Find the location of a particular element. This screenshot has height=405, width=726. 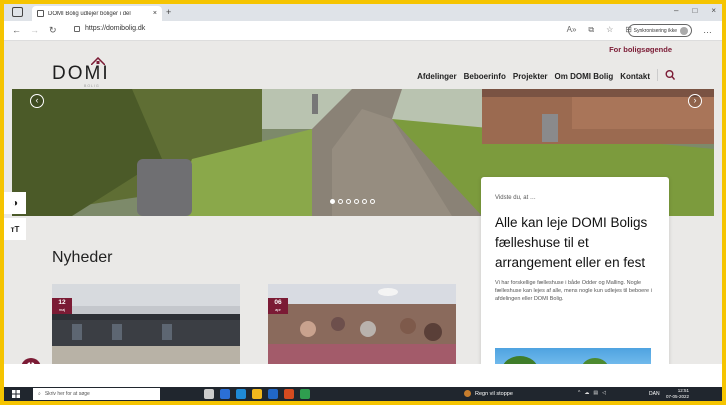

task-view-icon is located at coordinates (209, 394).